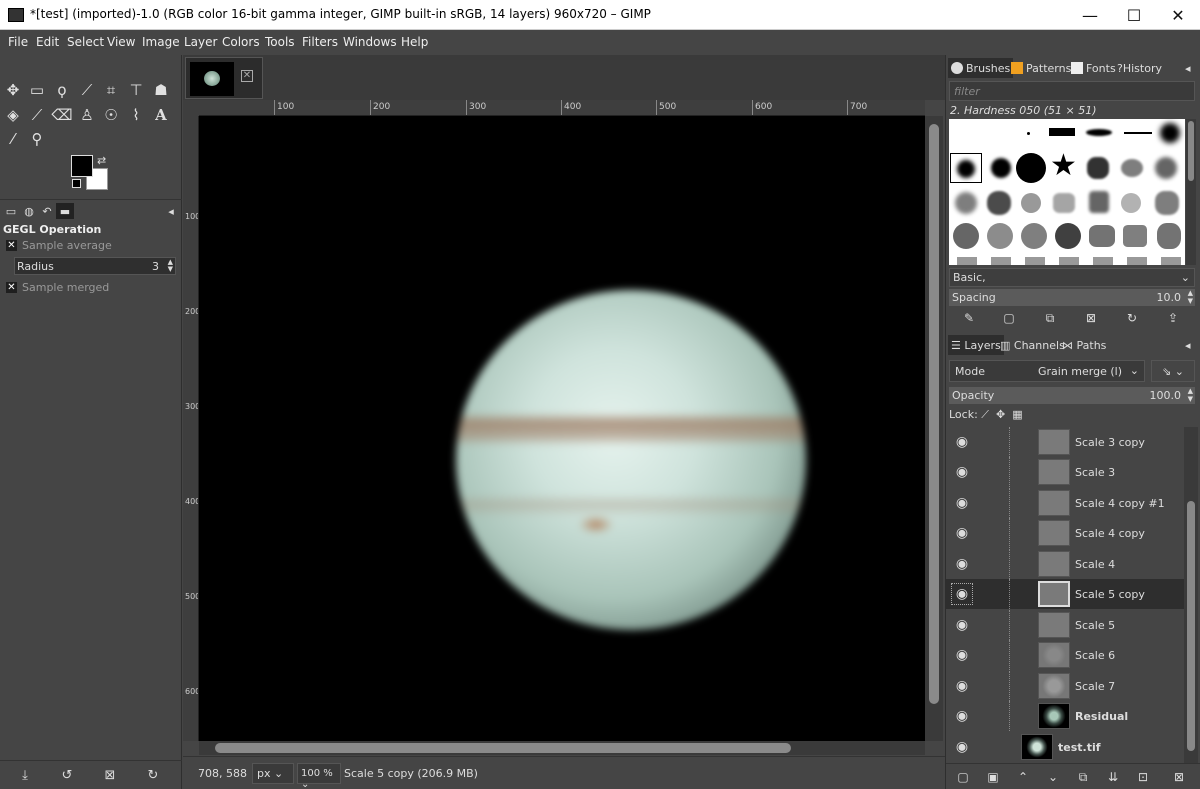  What do you see at coordinates (1065, 472) in the screenshot?
I see `layer-row: ◉ Scale 3` at bounding box center [1065, 472].